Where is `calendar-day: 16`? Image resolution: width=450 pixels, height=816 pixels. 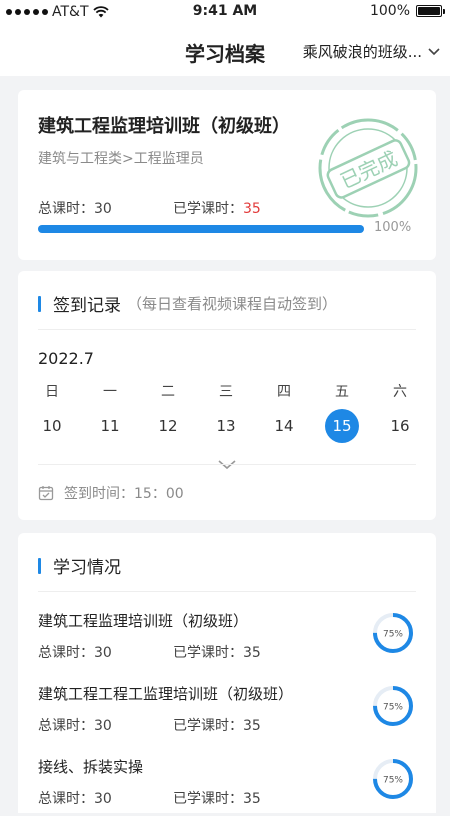
calendar-day: 16 is located at coordinates (400, 426).